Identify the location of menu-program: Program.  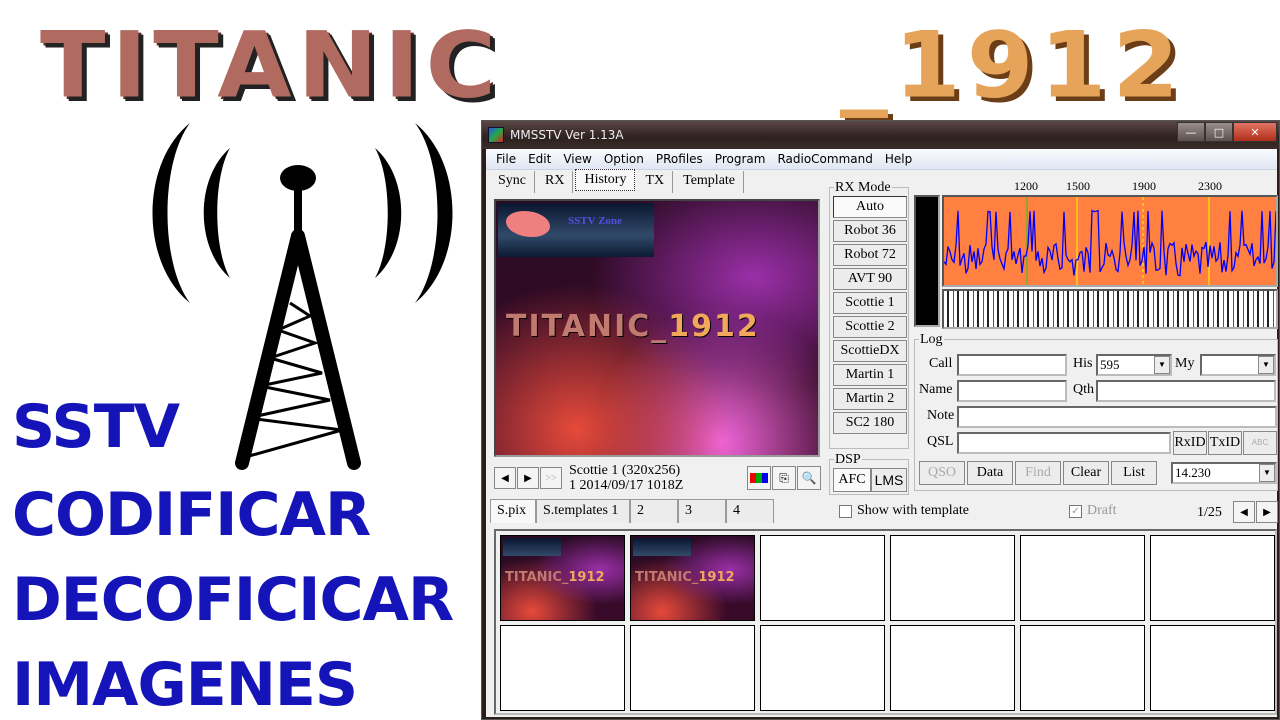
(740, 159).